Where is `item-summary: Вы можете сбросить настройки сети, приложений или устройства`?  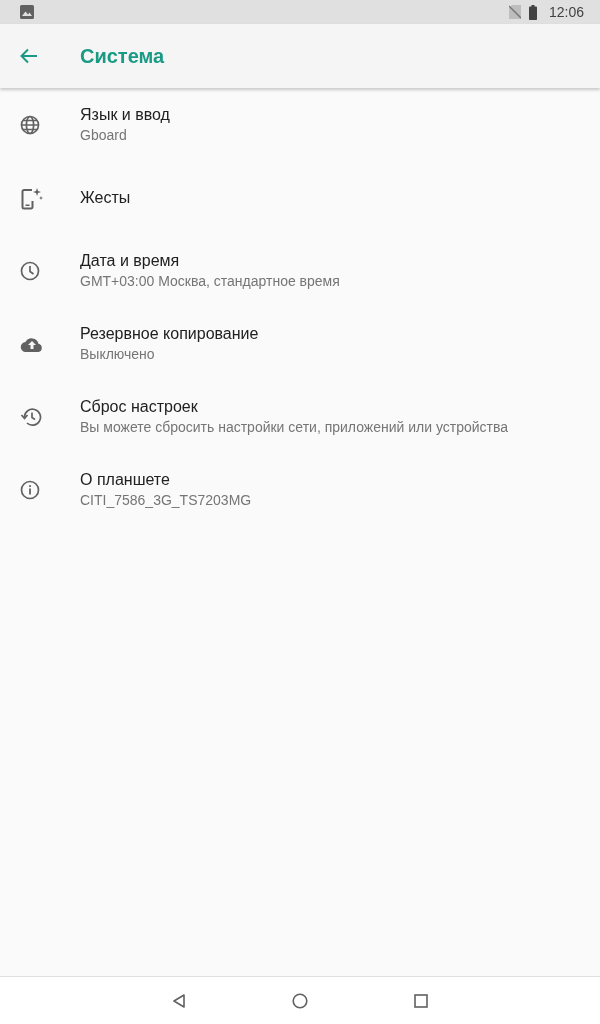
item-summary: Вы можете сбросить настройки сети, приложений или устройства is located at coordinates (294, 427).